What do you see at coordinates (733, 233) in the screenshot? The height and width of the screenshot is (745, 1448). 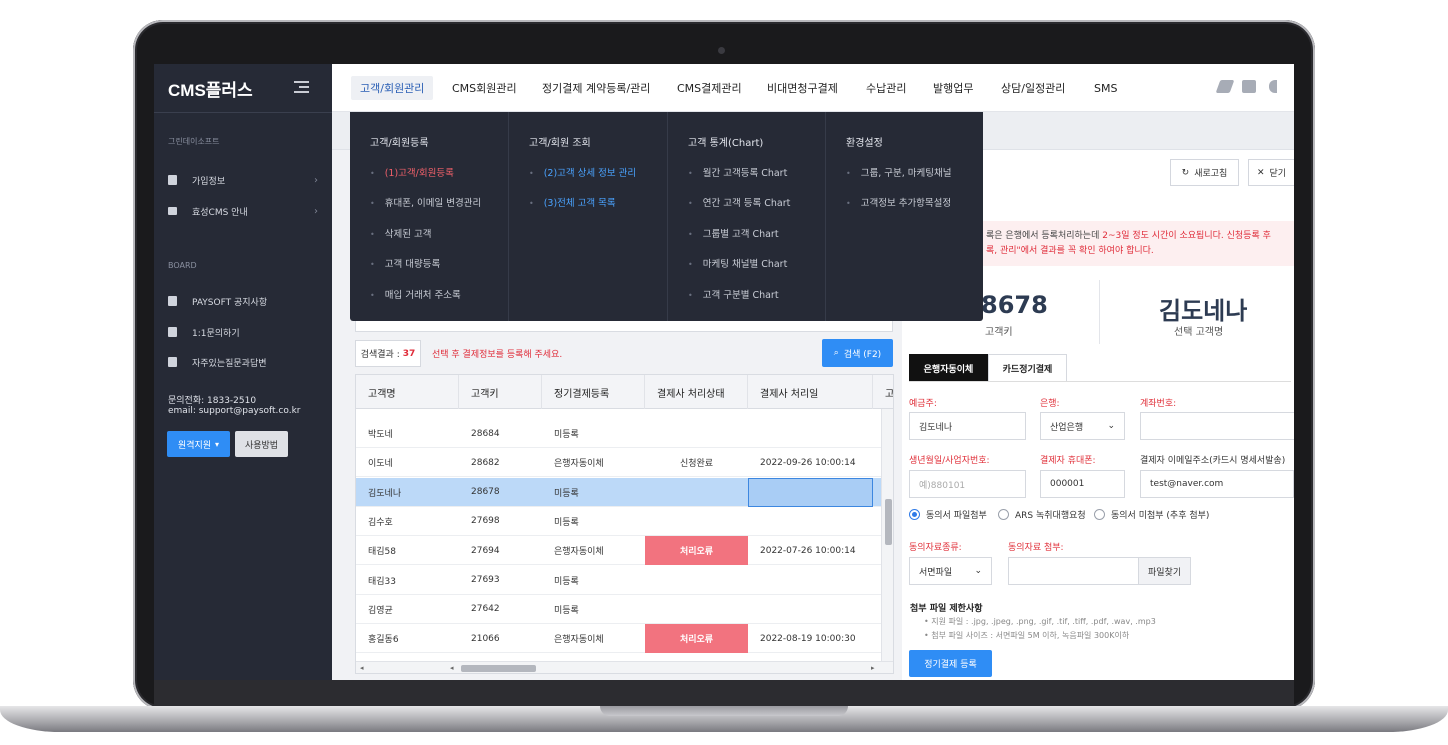 I see `mega-menu-item: 그룹별 고객 Chart` at bounding box center [733, 233].